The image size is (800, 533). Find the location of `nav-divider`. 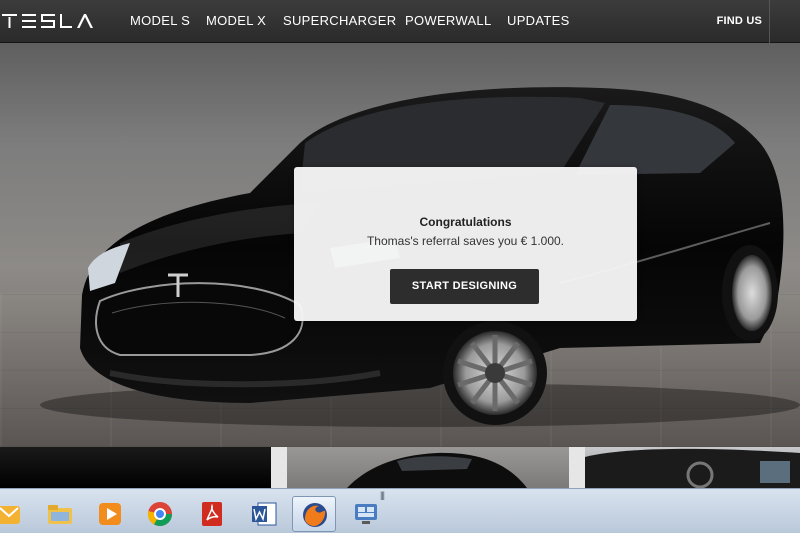

nav-divider is located at coordinates (769, 21).